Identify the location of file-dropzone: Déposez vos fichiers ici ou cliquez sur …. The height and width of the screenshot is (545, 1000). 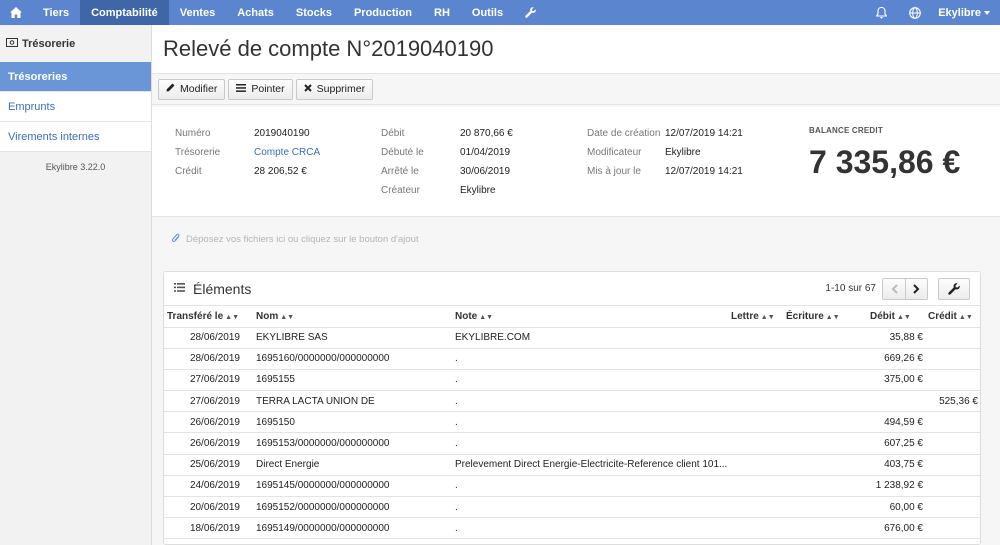
(295, 239).